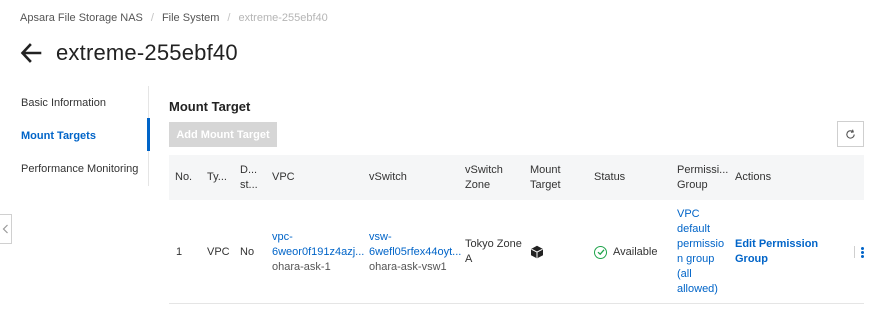 The height and width of the screenshot is (331, 878). What do you see at coordinates (184, 177) in the screenshot?
I see `th-no: No.` at bounding box center [184, 177].